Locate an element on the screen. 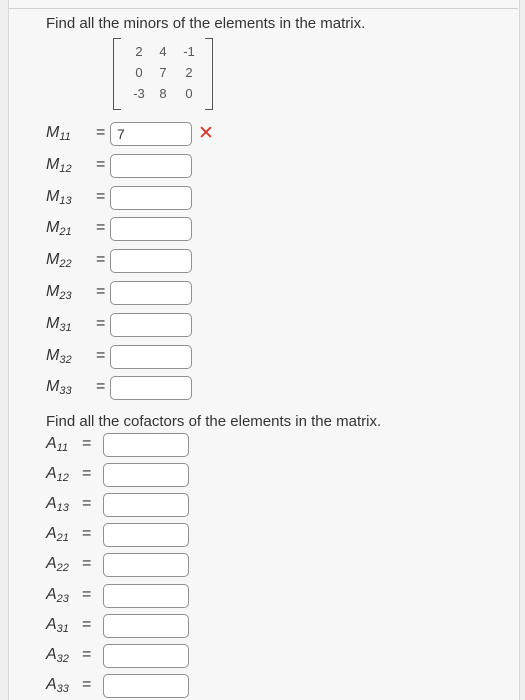 Image resolution: width=525 pixels, height=700 pixels. minor-row: M32 = is located at coordinates (262, 357).